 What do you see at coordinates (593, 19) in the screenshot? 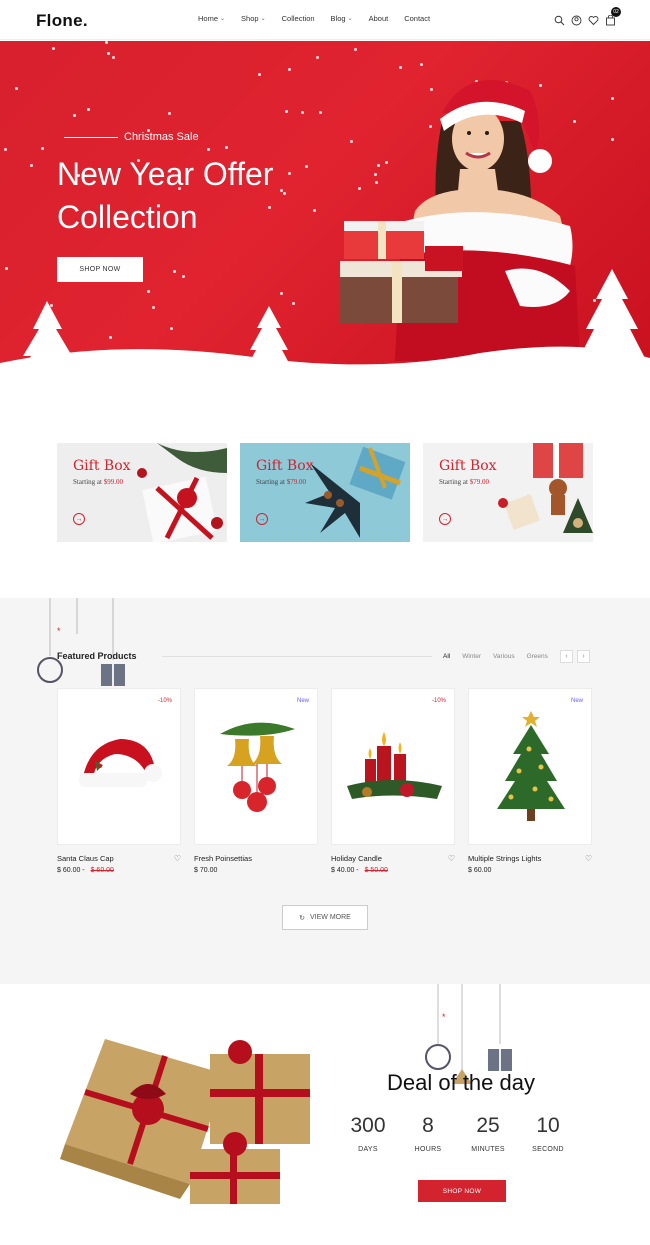
I see `heart-icon` at bounding box center [593, 19].